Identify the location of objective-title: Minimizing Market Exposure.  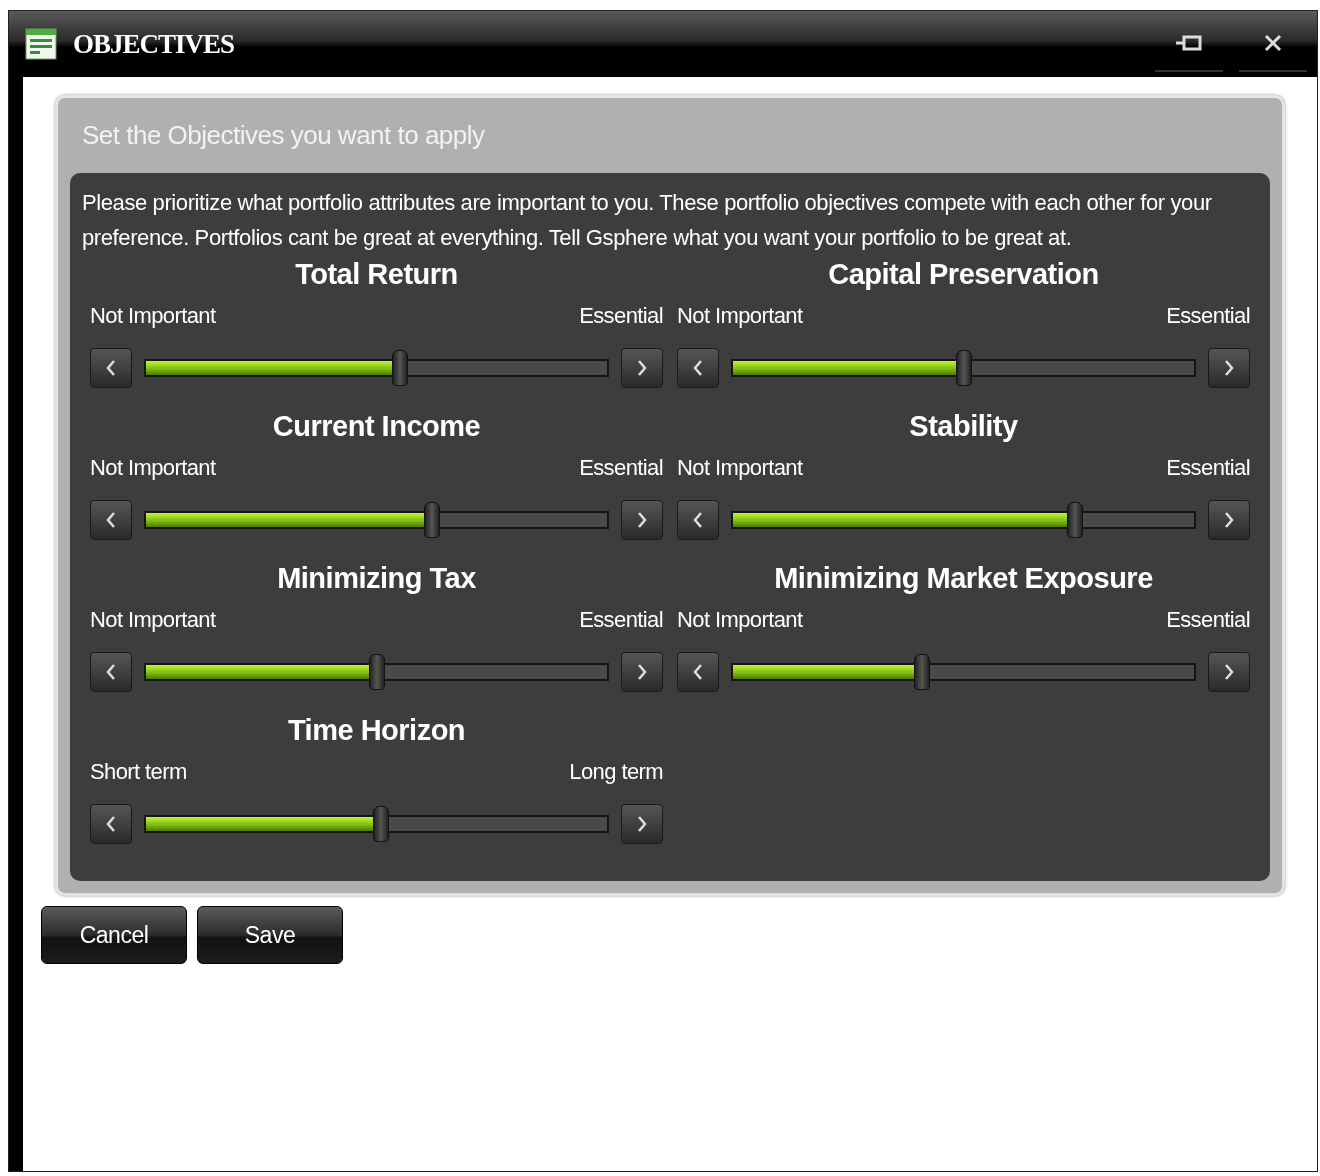
(963, 578).